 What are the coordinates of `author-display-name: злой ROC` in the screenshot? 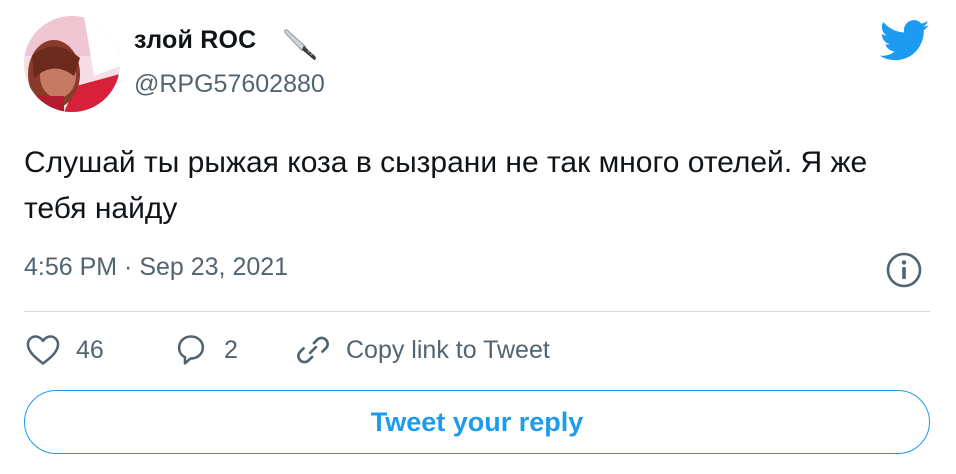 It's located at (195, 40).